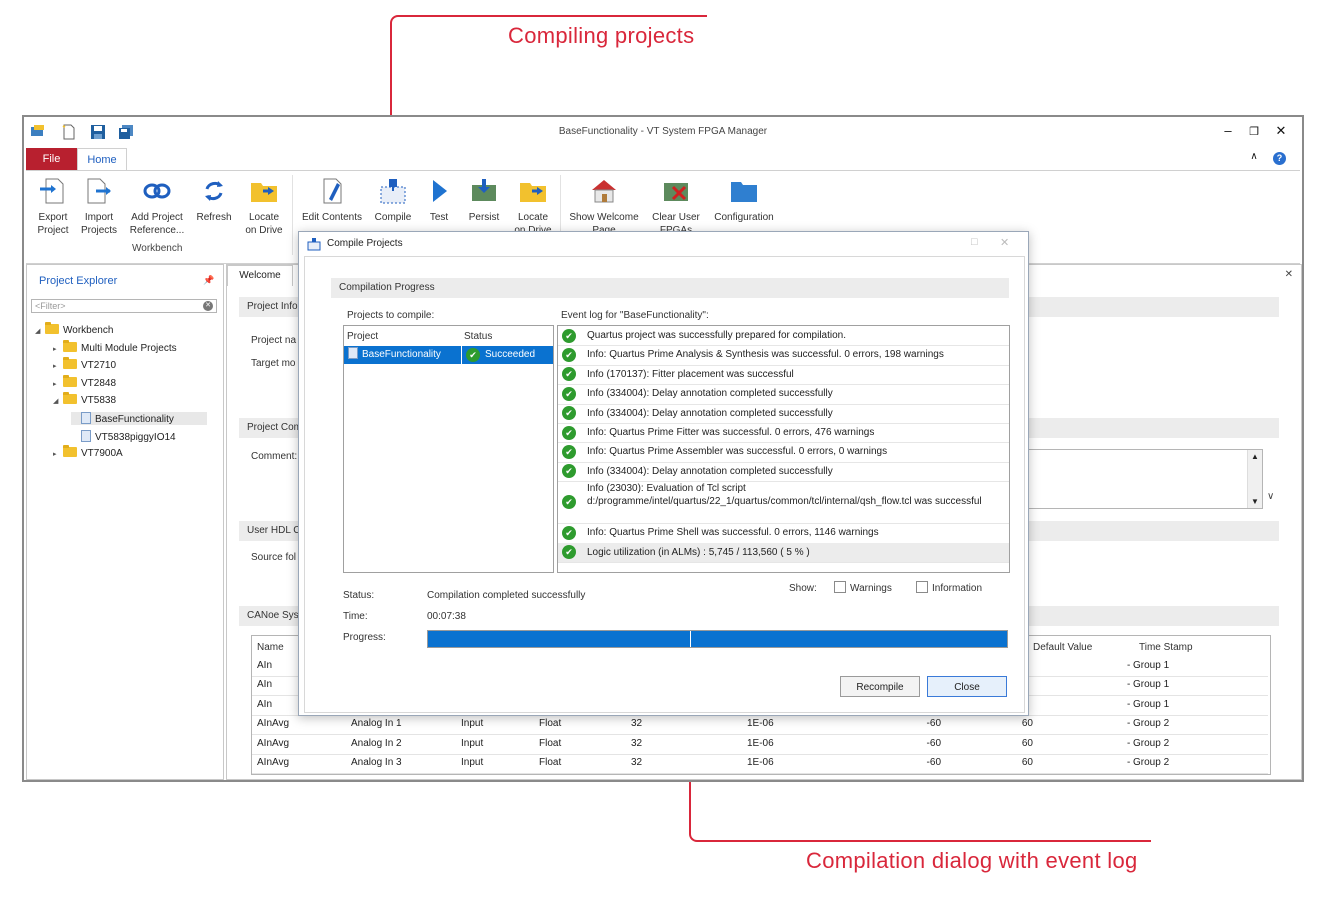 The image size is (1329, 900). I want to click on col-name-header: Name, so click(270, 647).